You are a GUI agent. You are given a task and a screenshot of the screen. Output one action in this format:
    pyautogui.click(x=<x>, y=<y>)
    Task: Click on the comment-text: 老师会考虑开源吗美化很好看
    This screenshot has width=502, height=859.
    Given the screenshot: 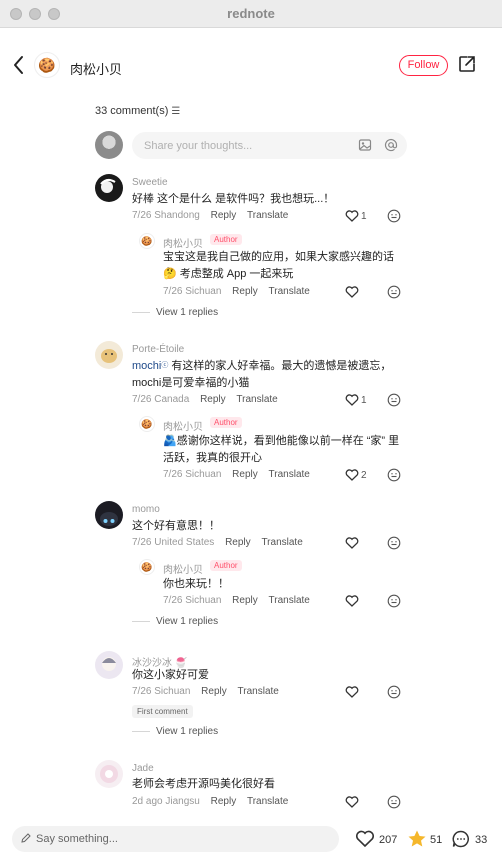 What is the action you would take?
    pyautogui.click(x=203, y=784)
    